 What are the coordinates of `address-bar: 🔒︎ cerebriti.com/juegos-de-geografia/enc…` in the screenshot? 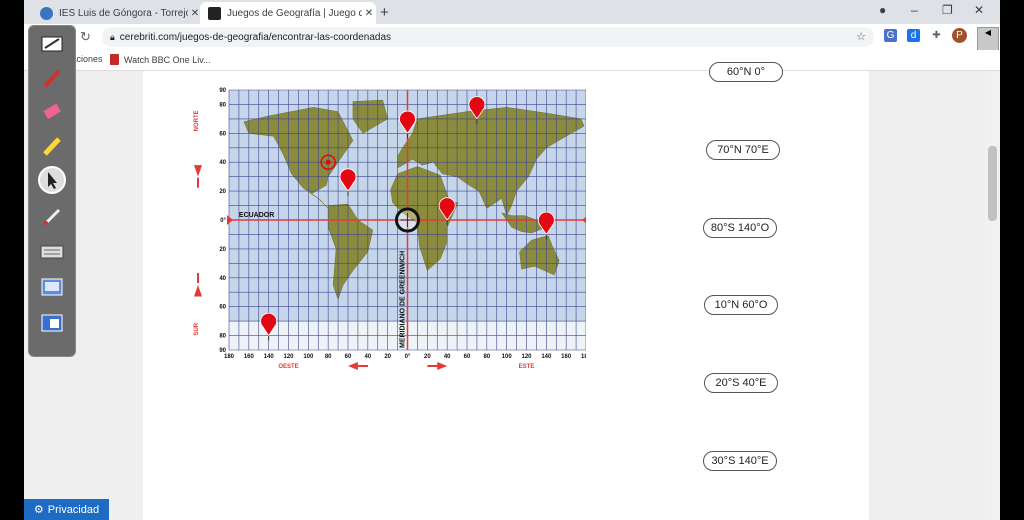 It's located at (488, 37).